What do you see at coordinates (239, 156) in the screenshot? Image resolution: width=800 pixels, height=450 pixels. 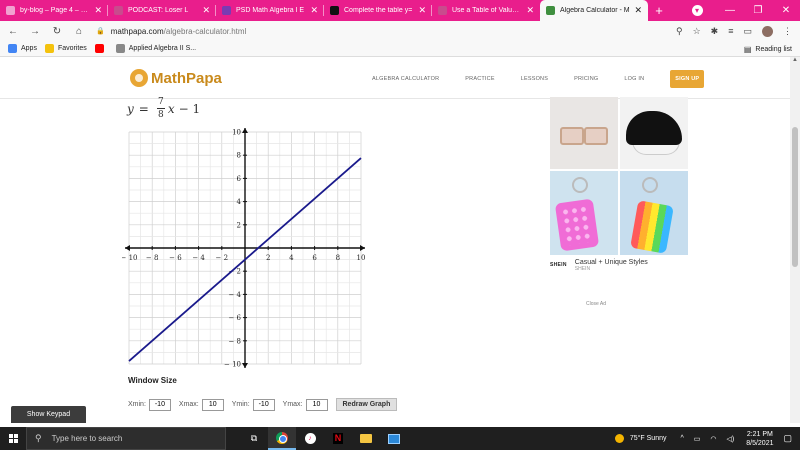 I see `y-tick-label: 8` at bounding box center [239, 156].